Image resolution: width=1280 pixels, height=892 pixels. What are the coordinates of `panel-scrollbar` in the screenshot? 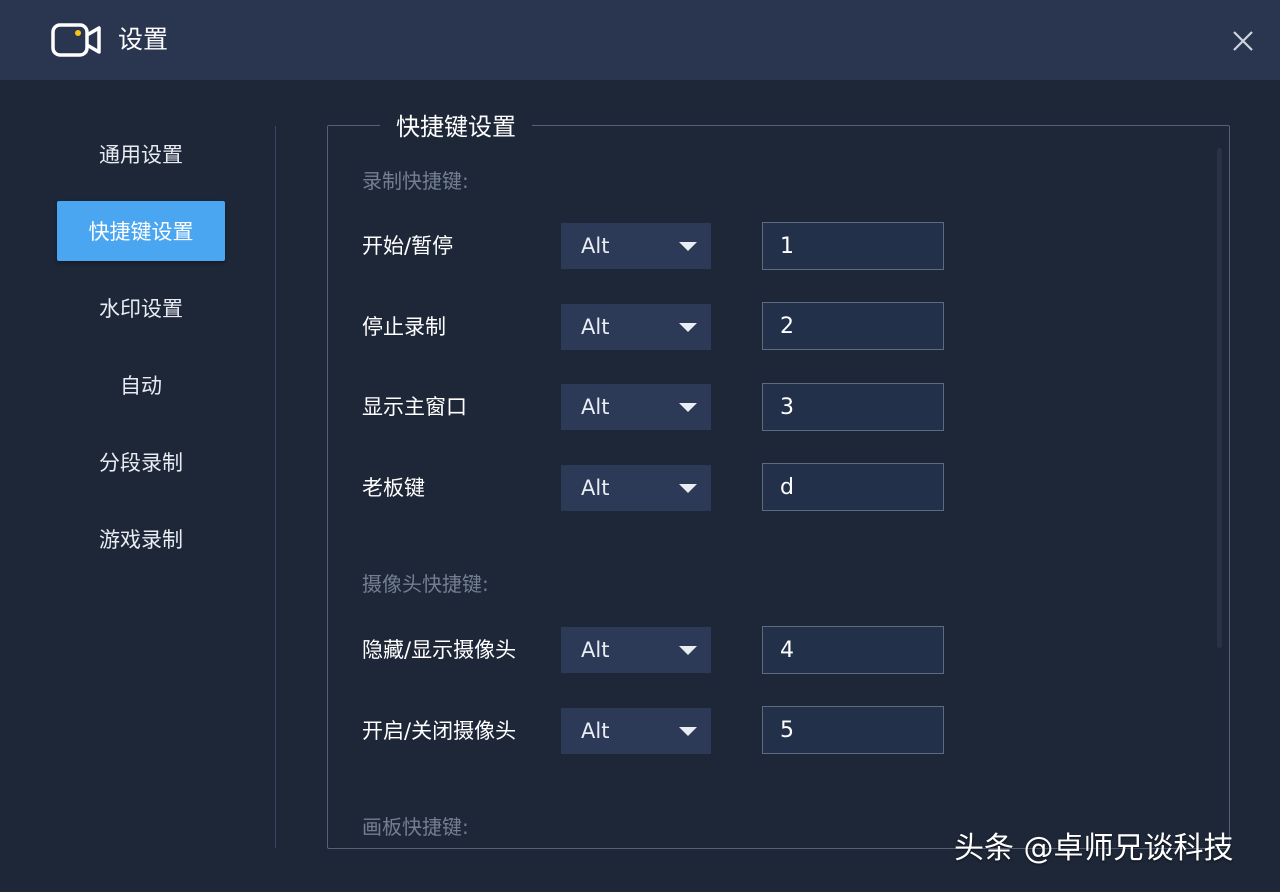 It's located at (1219, 398).